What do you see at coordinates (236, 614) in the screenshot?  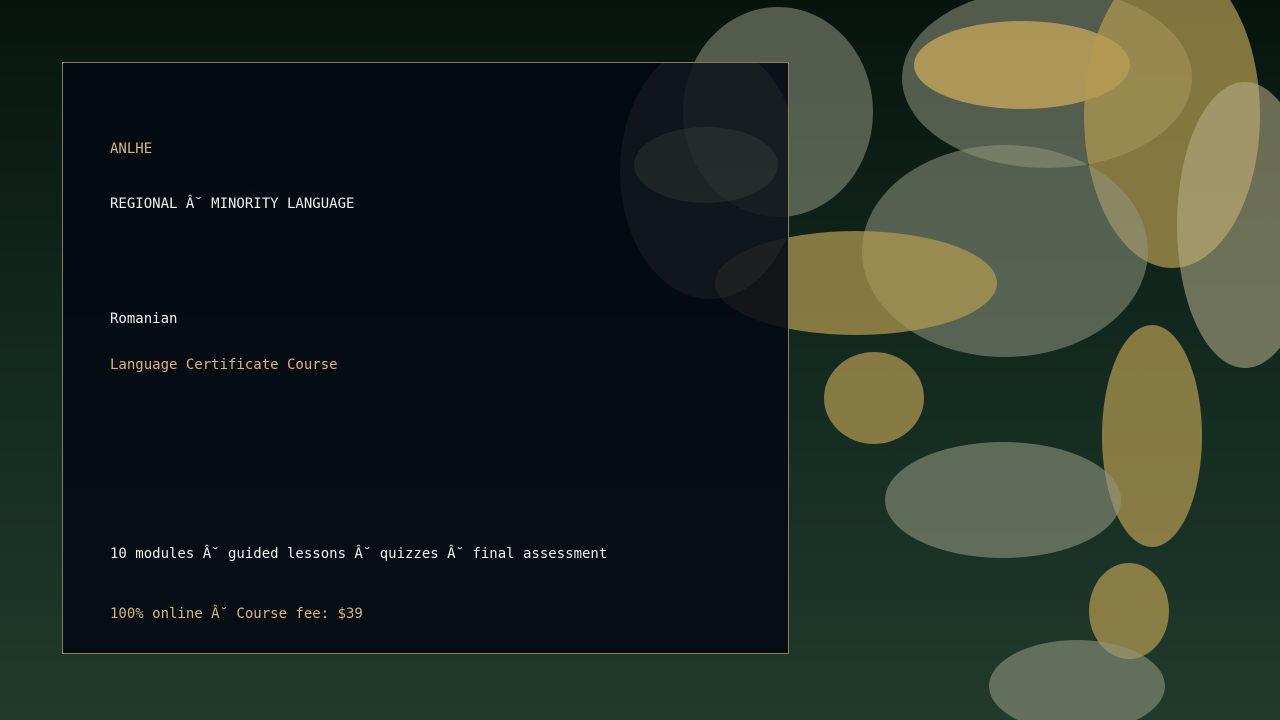 I see `course-fee: 100% online Â˘ Course fee: $39` at bounding box center [236, 614].